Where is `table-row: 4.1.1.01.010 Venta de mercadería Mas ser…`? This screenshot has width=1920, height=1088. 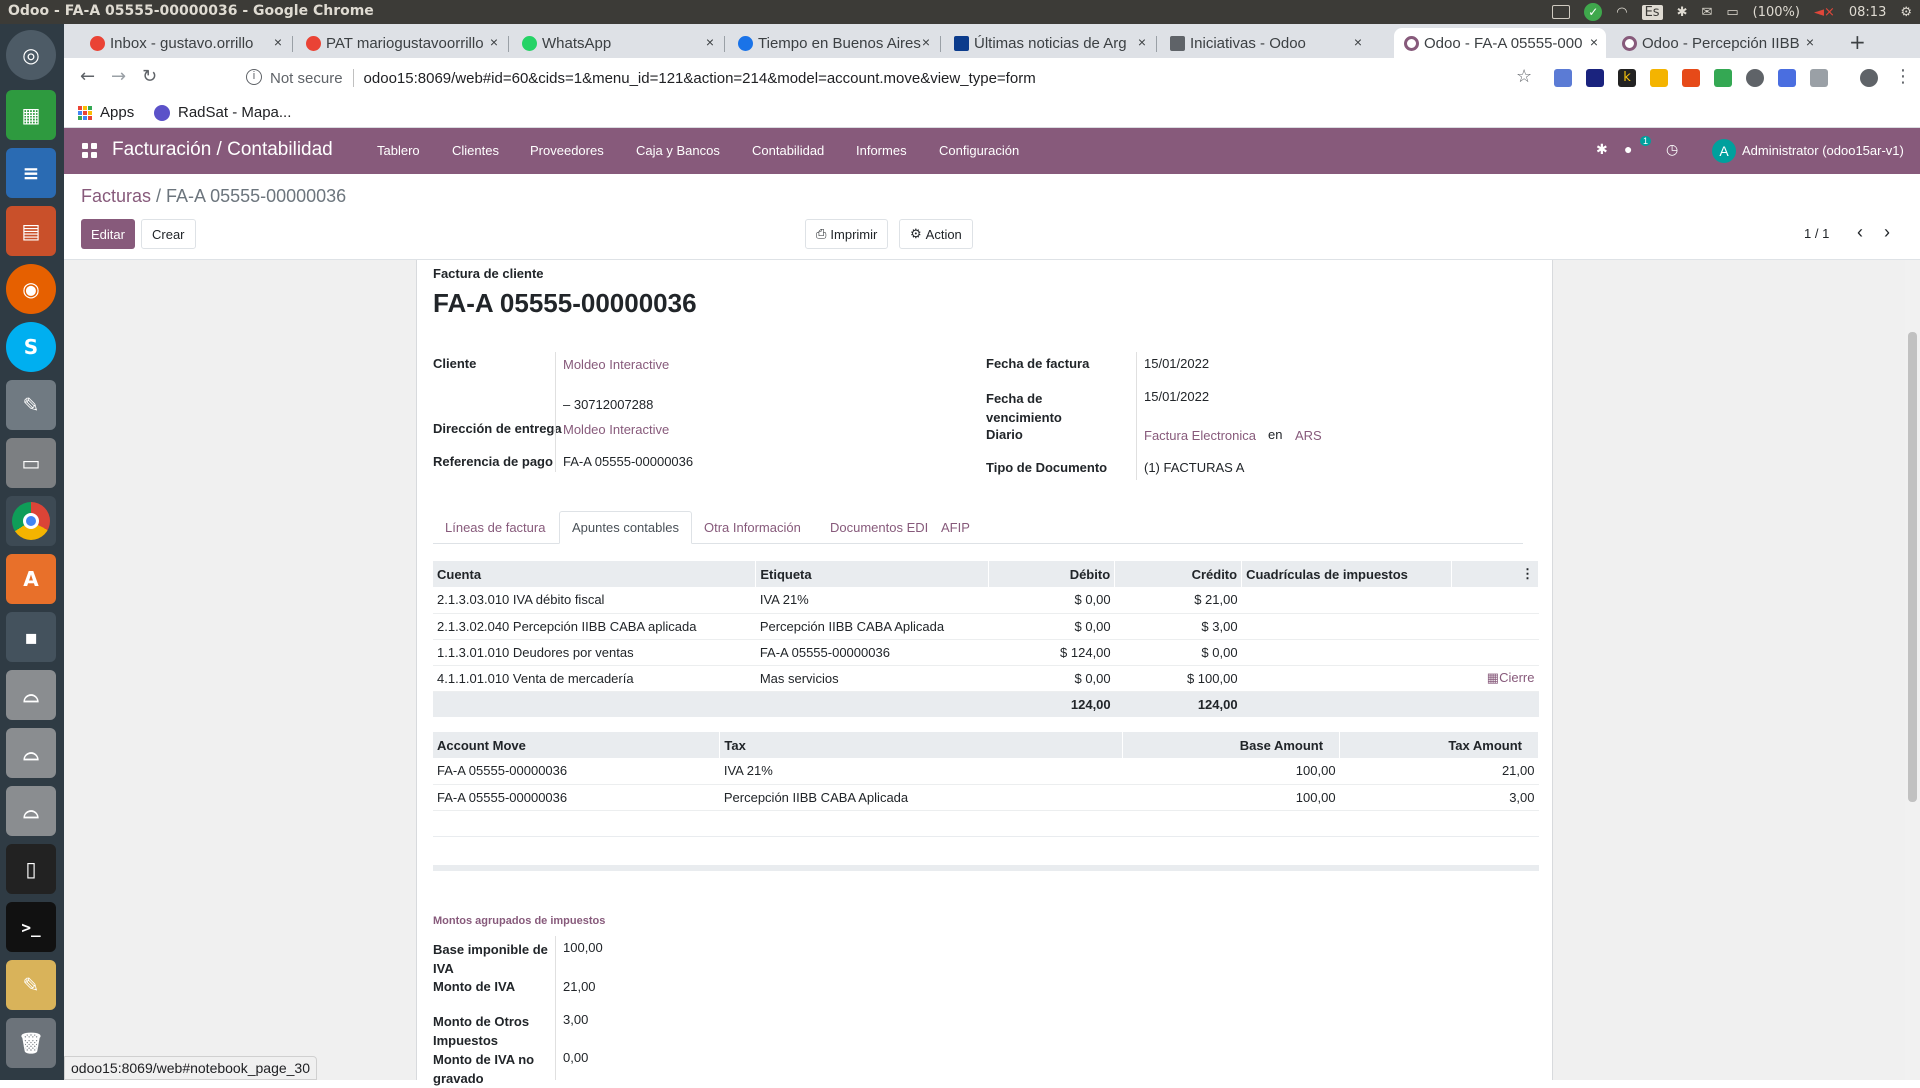
table-row: 4.1.1.01.010 Venta de mercadería Mas ser… is located at coordinates (986, 678).